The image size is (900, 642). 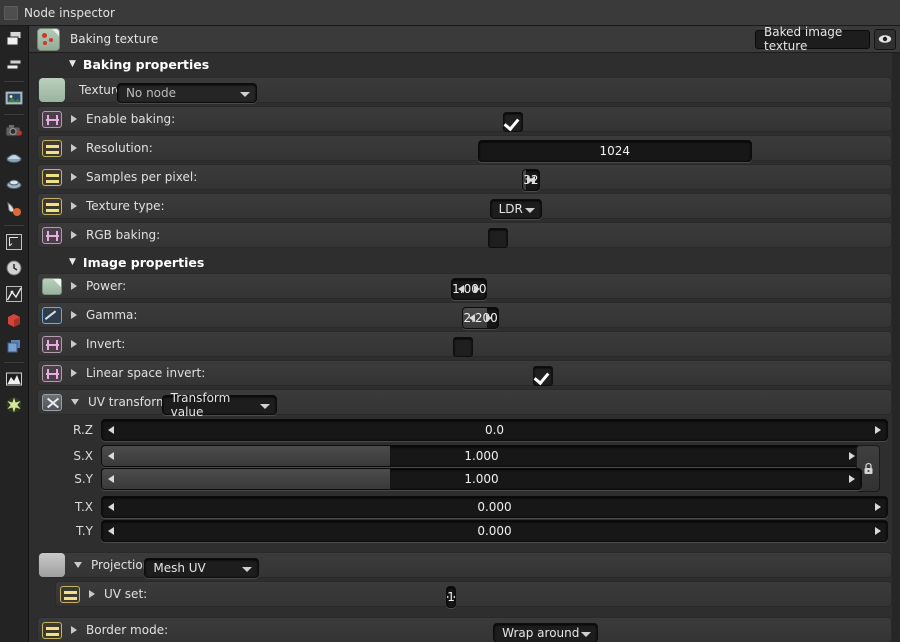 I want to click on projection-swatch, so click(x=52, y=565).